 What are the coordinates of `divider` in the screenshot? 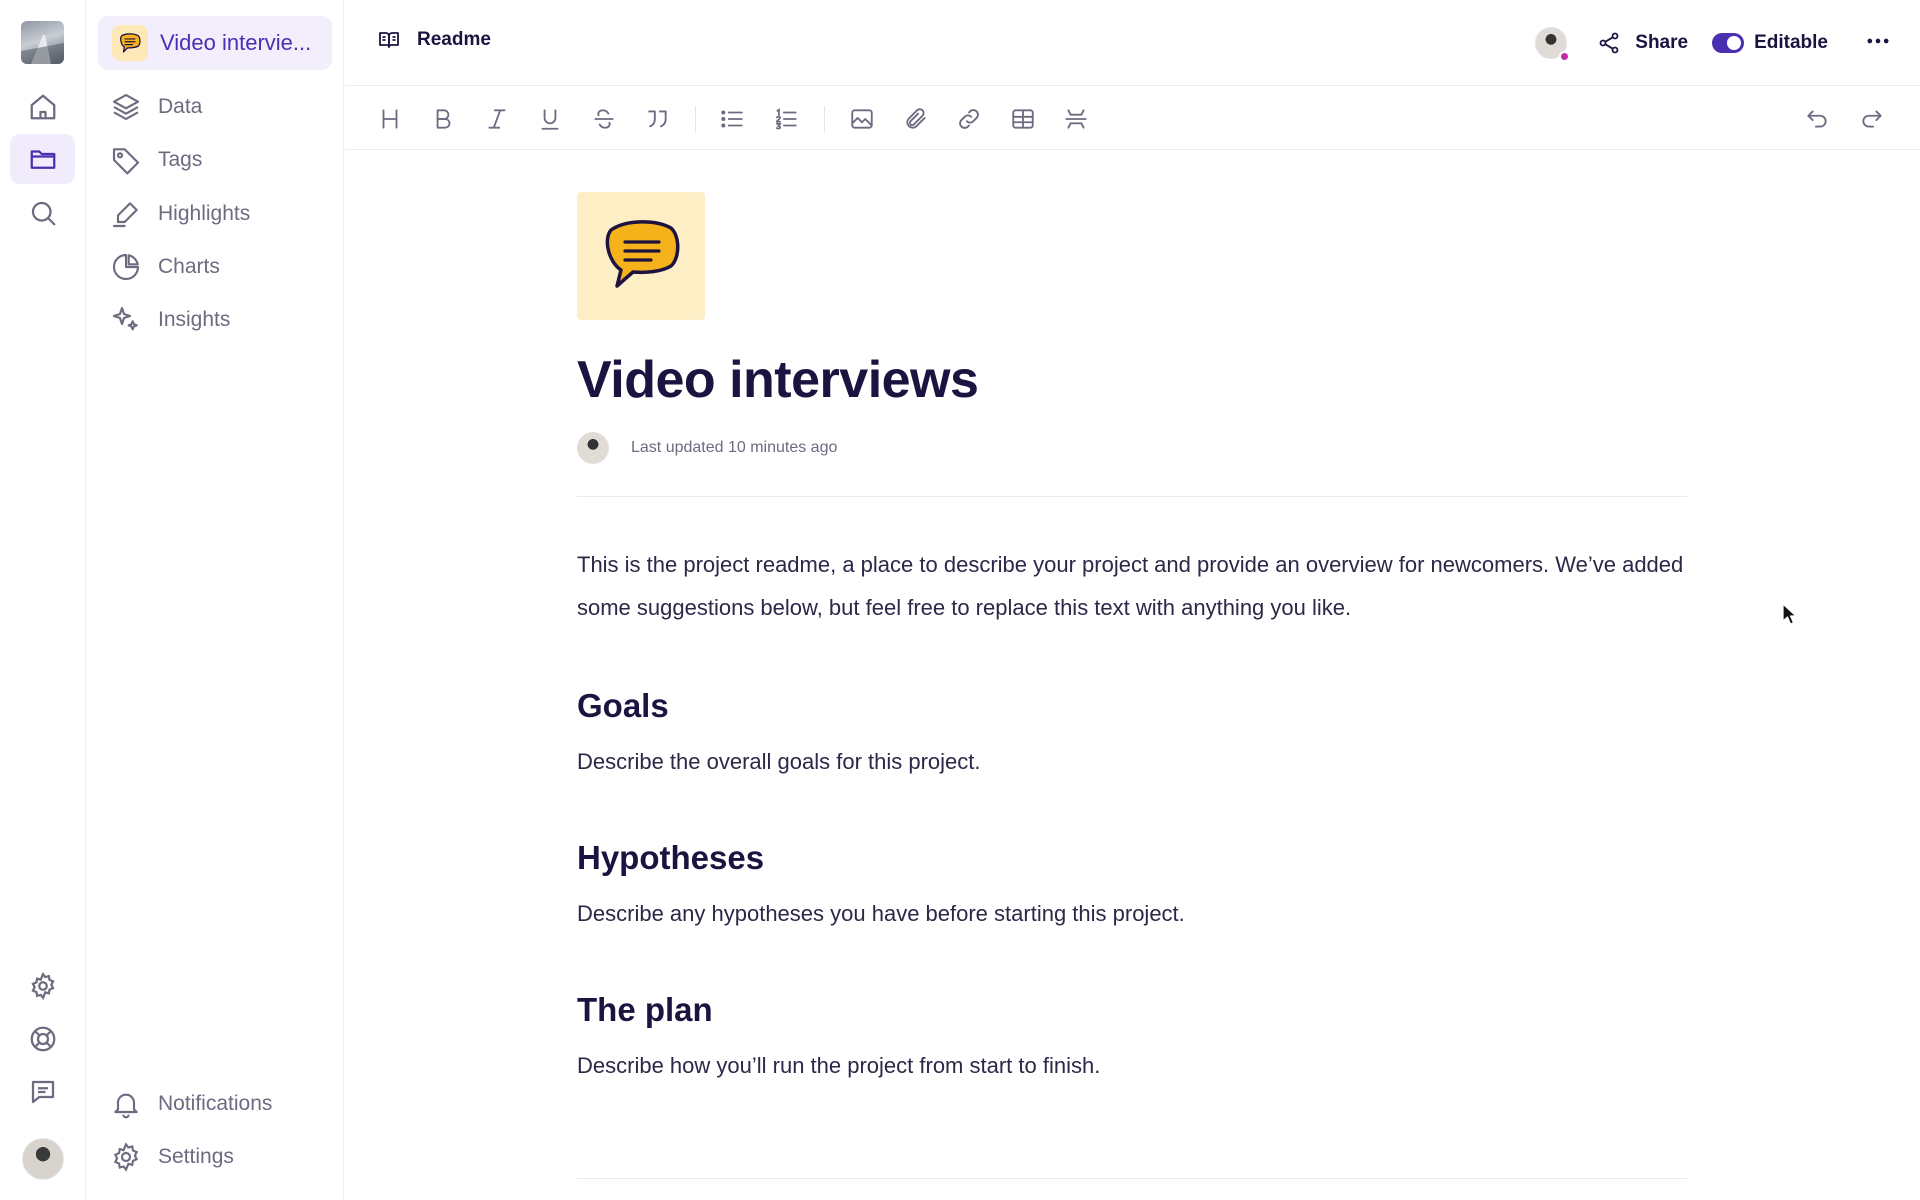 It's located at (1132, 1178).